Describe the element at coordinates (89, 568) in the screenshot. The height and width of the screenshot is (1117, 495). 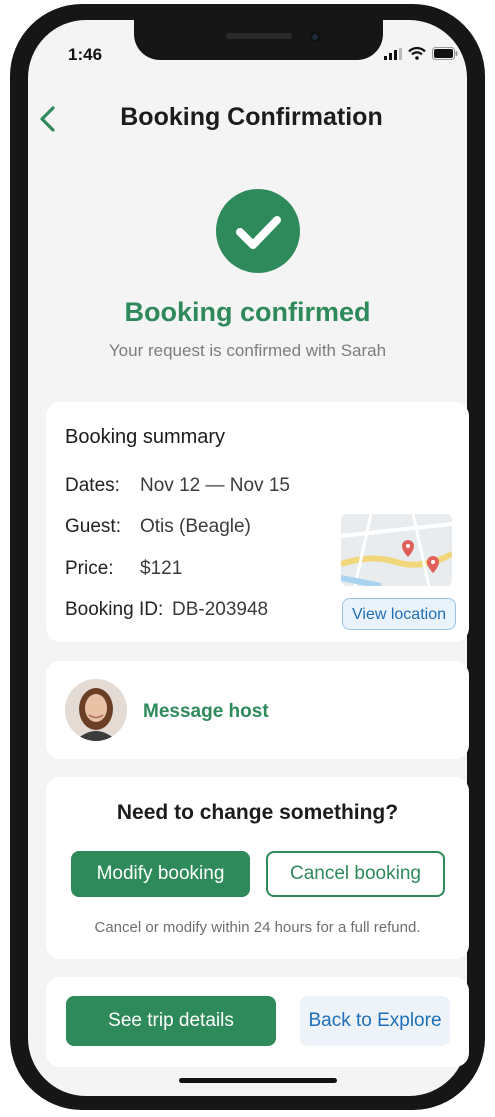
I see `row-label: Price:` at that location.